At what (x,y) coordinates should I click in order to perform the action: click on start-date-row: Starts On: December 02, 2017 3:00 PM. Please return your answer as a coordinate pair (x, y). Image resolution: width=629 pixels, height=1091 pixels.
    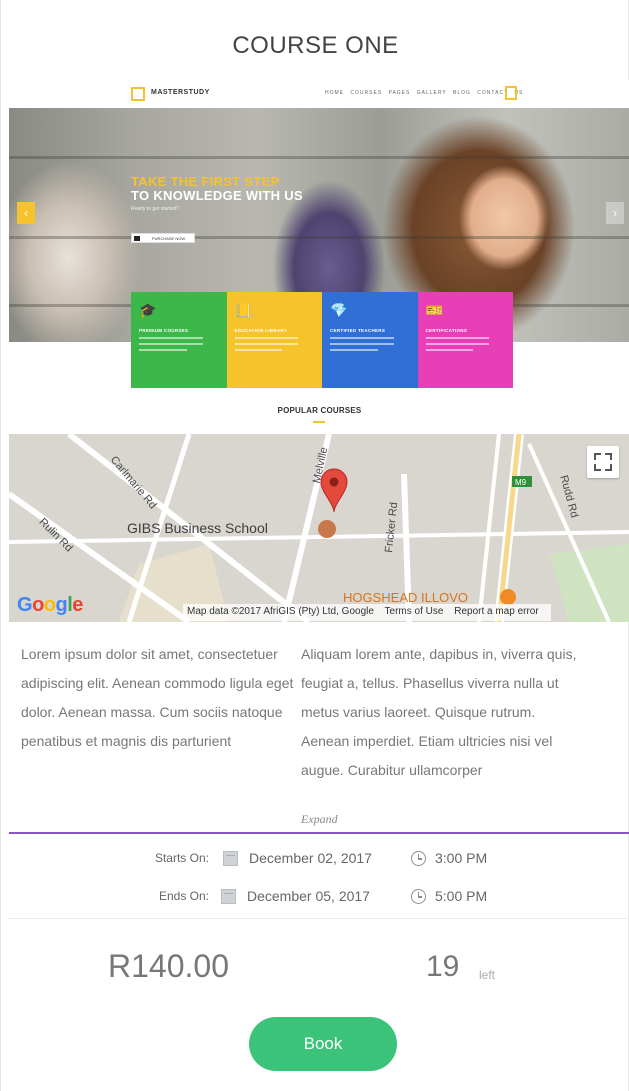
    Looking at the image, I should click on (315, 859).